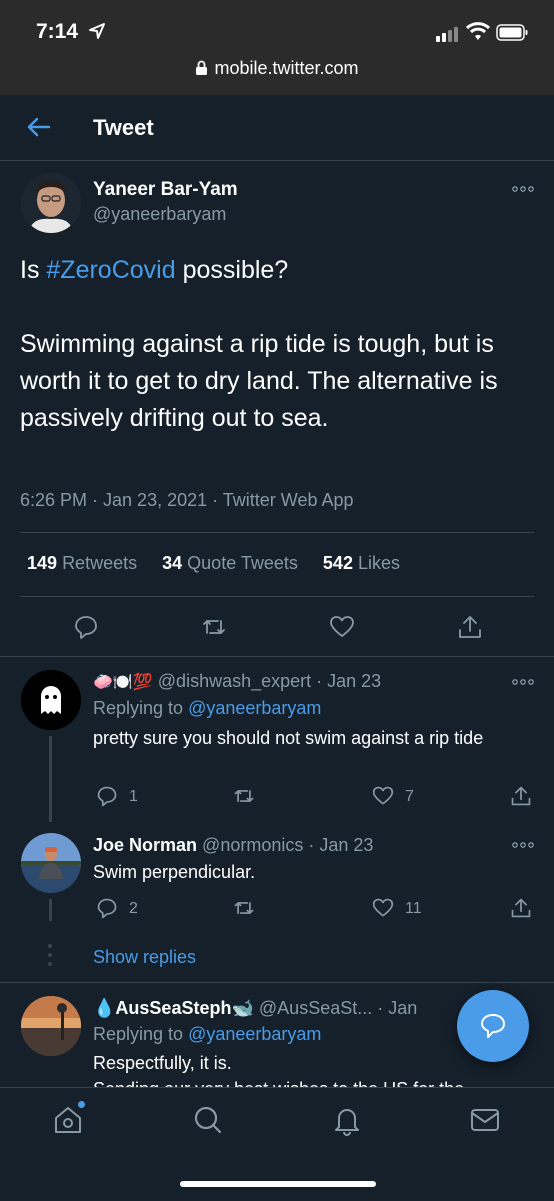 Image resolution: width=554 pixels, height=1201 pixels. I want to click on hashtag-link: #ZeroCovid, so click(110, 270).